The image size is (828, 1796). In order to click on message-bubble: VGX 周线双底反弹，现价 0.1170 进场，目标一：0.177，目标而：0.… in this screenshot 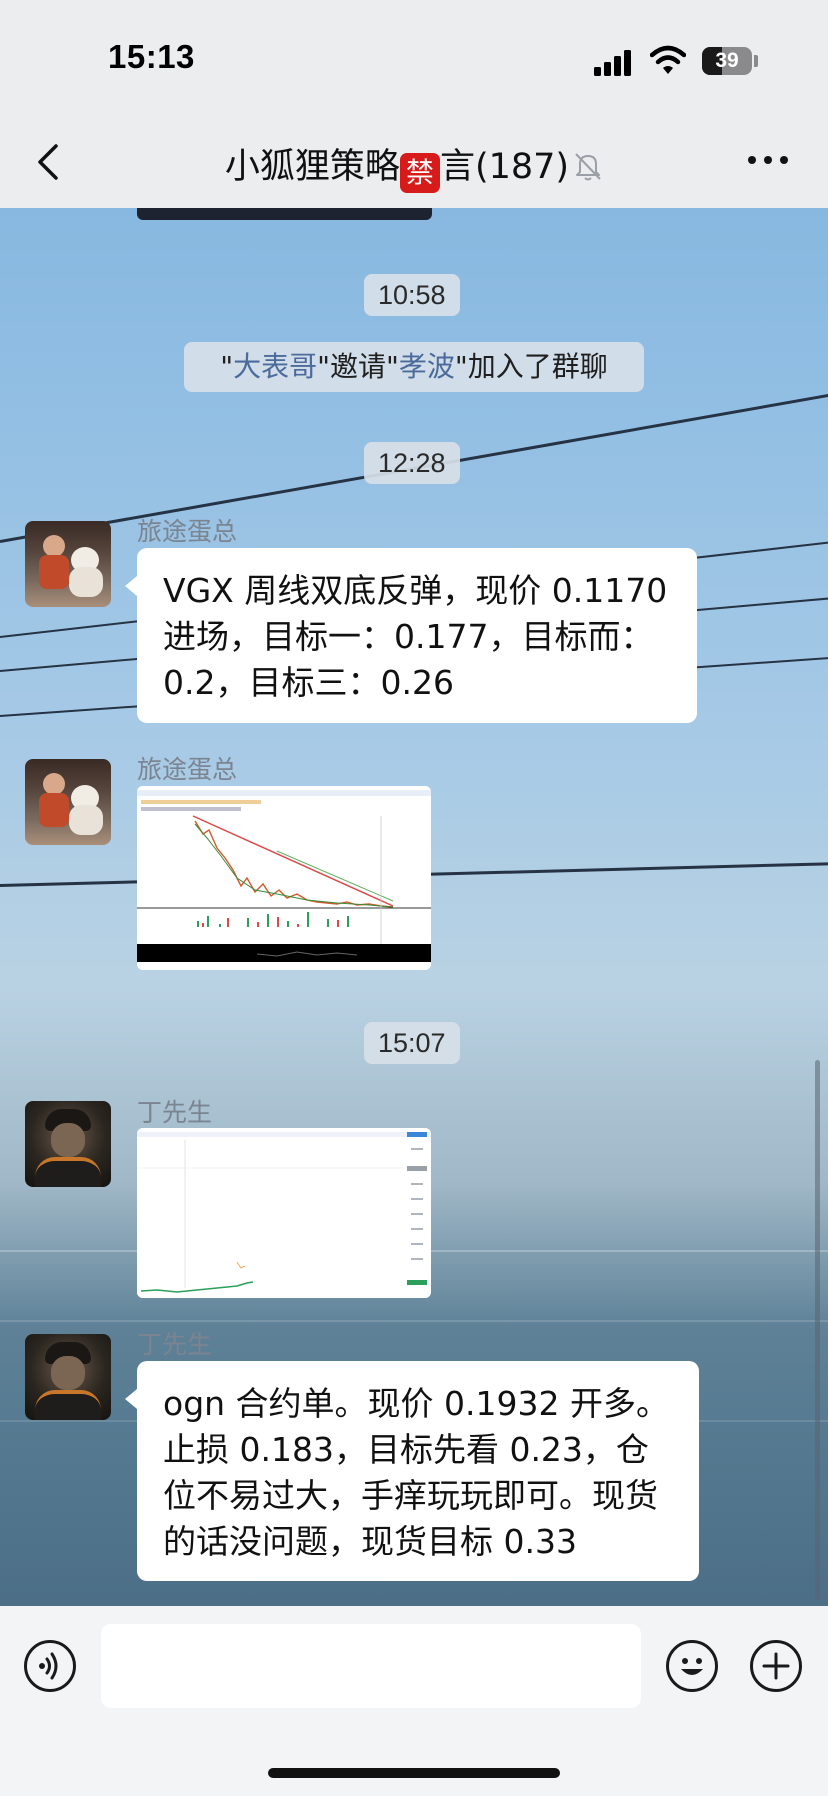, I will do `click(411, 635)`.